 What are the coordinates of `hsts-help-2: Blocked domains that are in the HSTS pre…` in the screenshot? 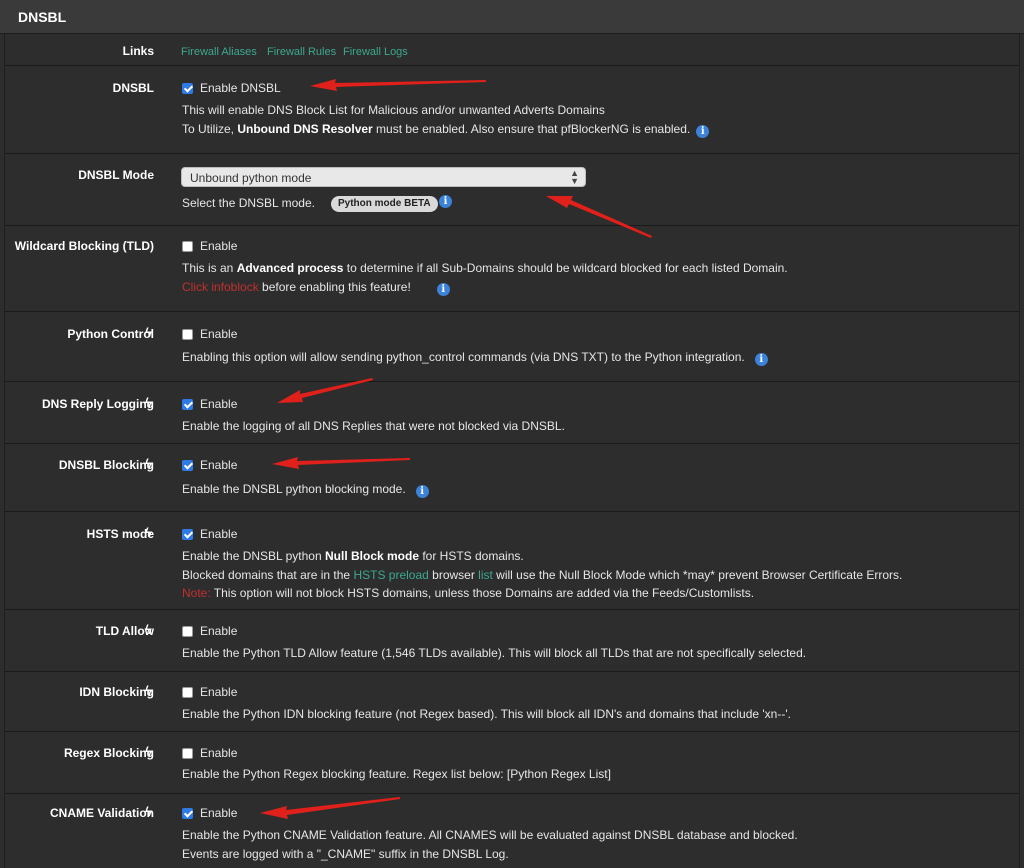 It's located at (542, 575).